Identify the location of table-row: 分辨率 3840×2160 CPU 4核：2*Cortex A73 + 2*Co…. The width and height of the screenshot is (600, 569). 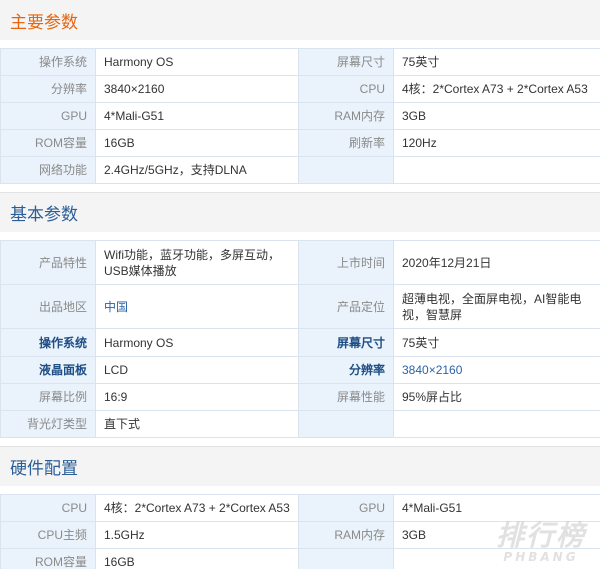
(300, 89).